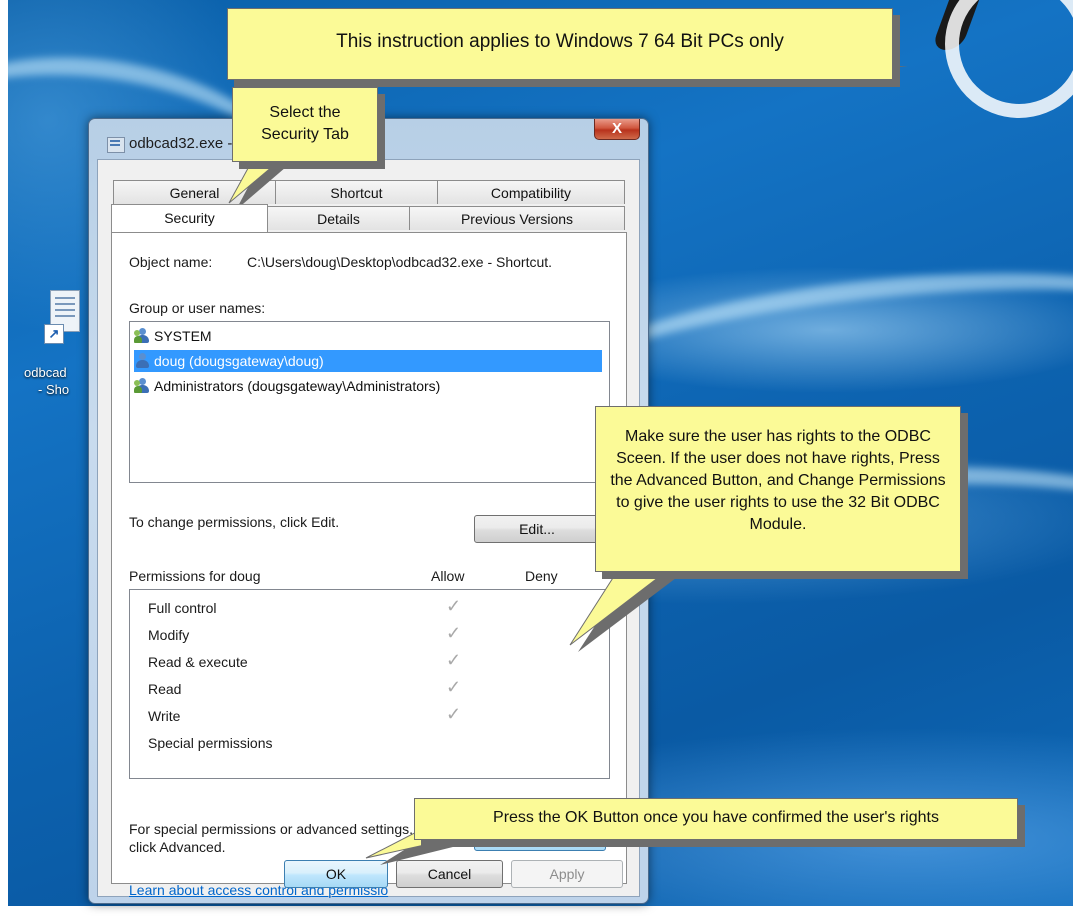 This screenshot has width=1073, height=919. I want to click on tab-details: Details, so click(338, 218).